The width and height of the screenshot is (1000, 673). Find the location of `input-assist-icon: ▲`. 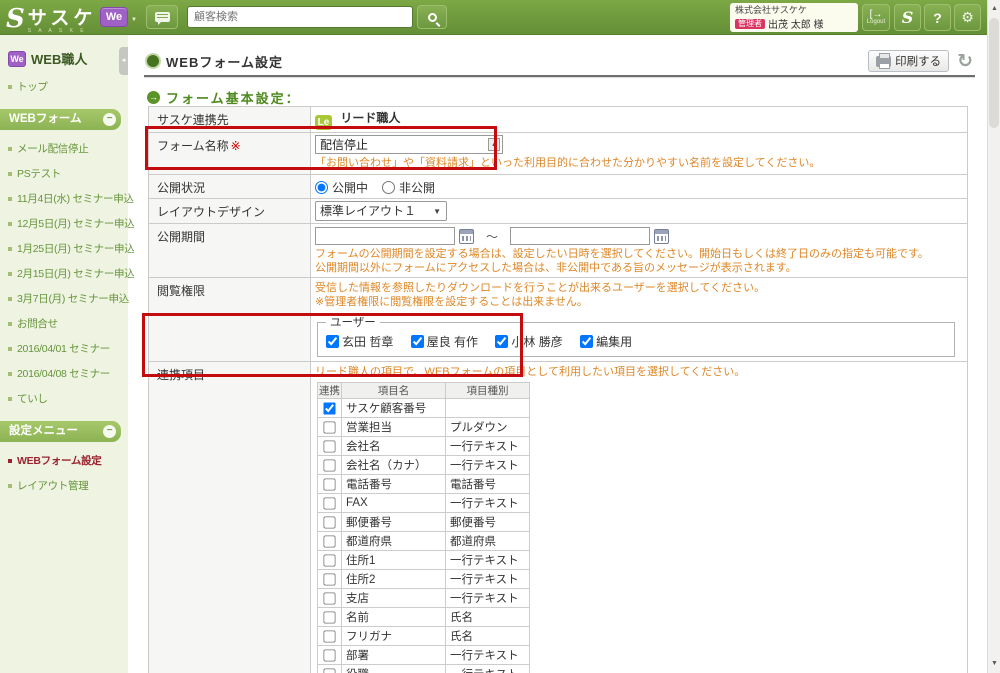

input-assist-icon: ▲ is located at coordinates (494, 144).